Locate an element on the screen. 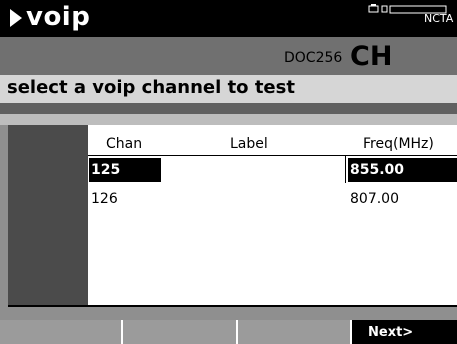  column-header-chan: Chan is located at coordinates (124, 144).